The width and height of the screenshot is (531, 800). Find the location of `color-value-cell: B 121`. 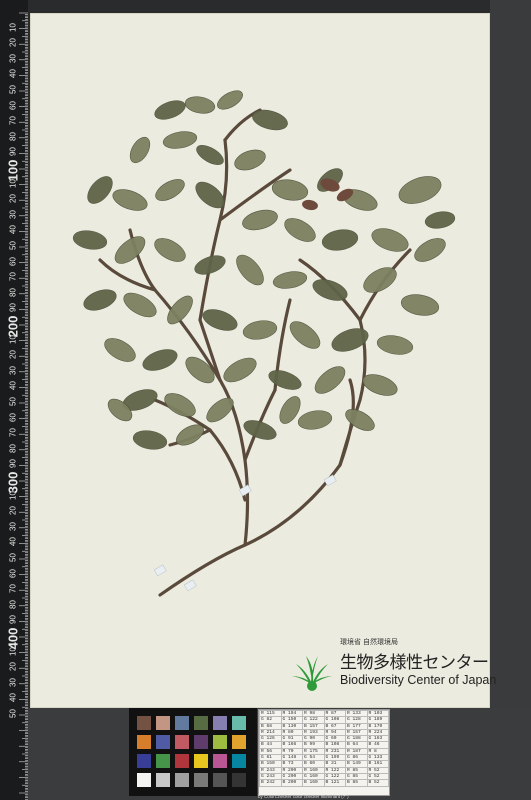

color-value-cell: B 121 is located at coordinates (334, 783).